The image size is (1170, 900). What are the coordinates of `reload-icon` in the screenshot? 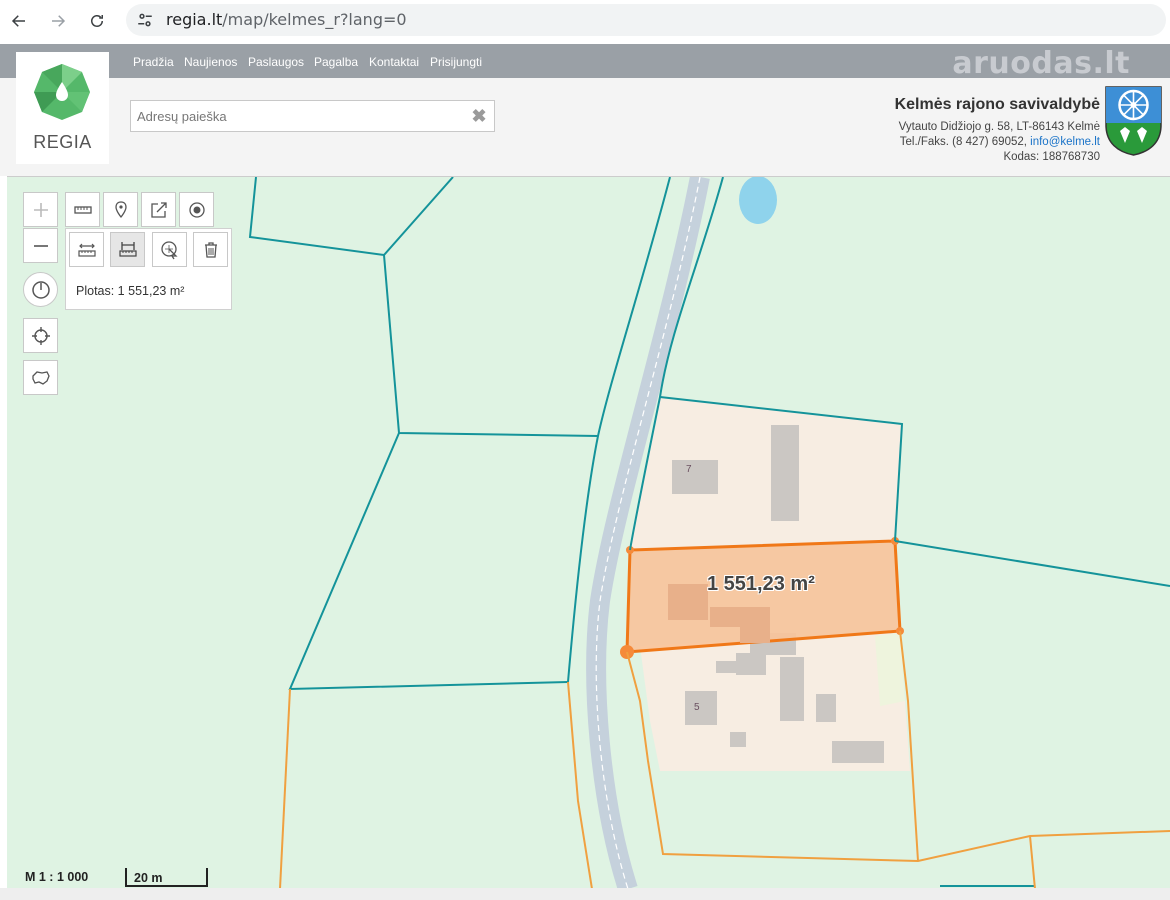 It's located at (97, 21).